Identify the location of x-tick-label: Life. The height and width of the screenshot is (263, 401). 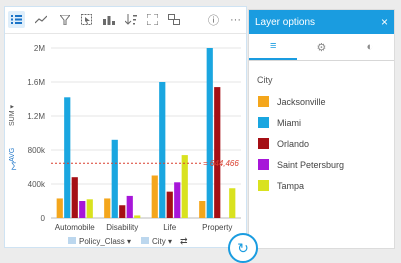
(169, 227).